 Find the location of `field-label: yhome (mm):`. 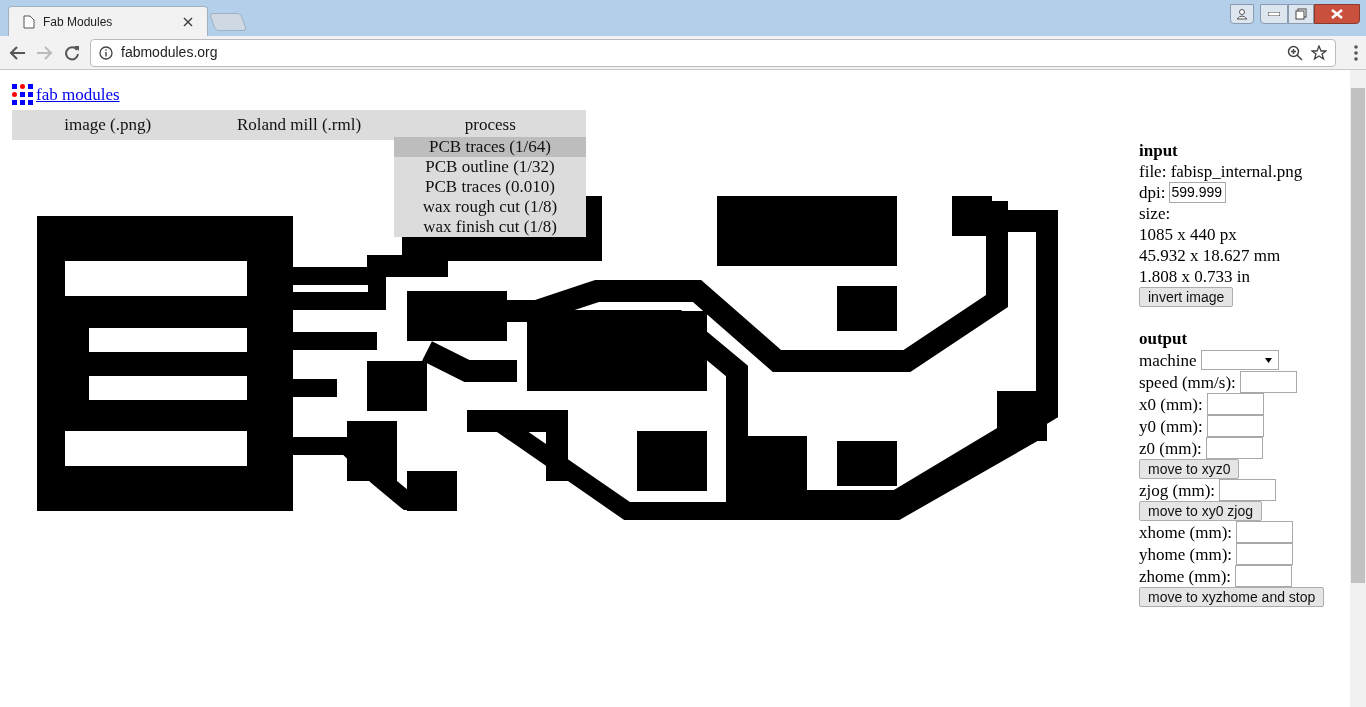

field-label: yhome (mm): is located at coordinates (1185, 554).